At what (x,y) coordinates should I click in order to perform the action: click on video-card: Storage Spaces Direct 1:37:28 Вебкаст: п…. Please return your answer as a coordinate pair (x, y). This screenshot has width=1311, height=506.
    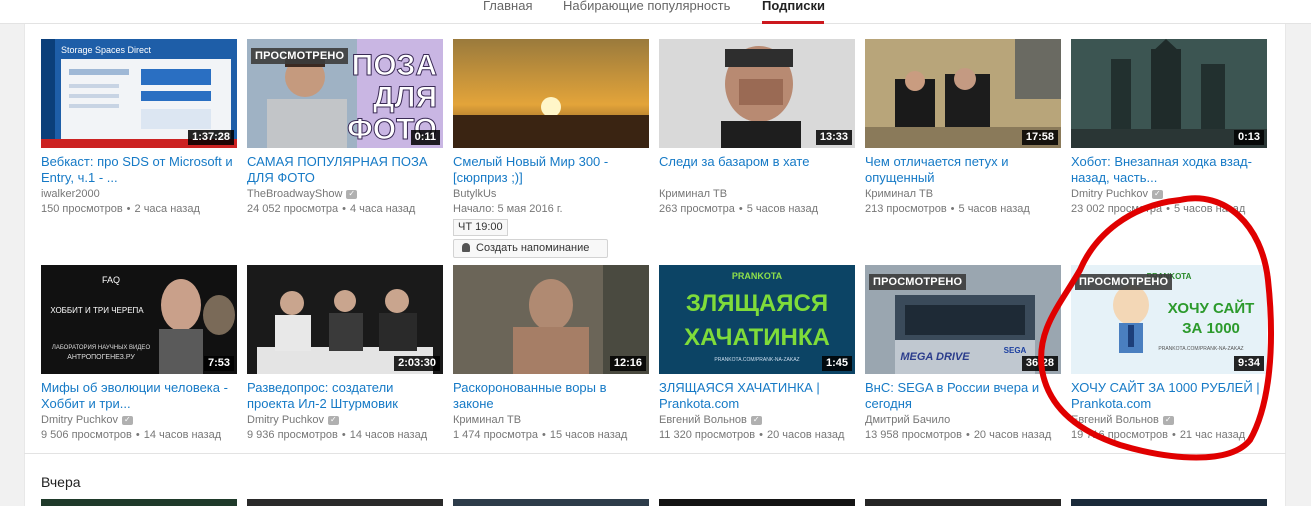
    Looking at the image, I should click on (139, 127).